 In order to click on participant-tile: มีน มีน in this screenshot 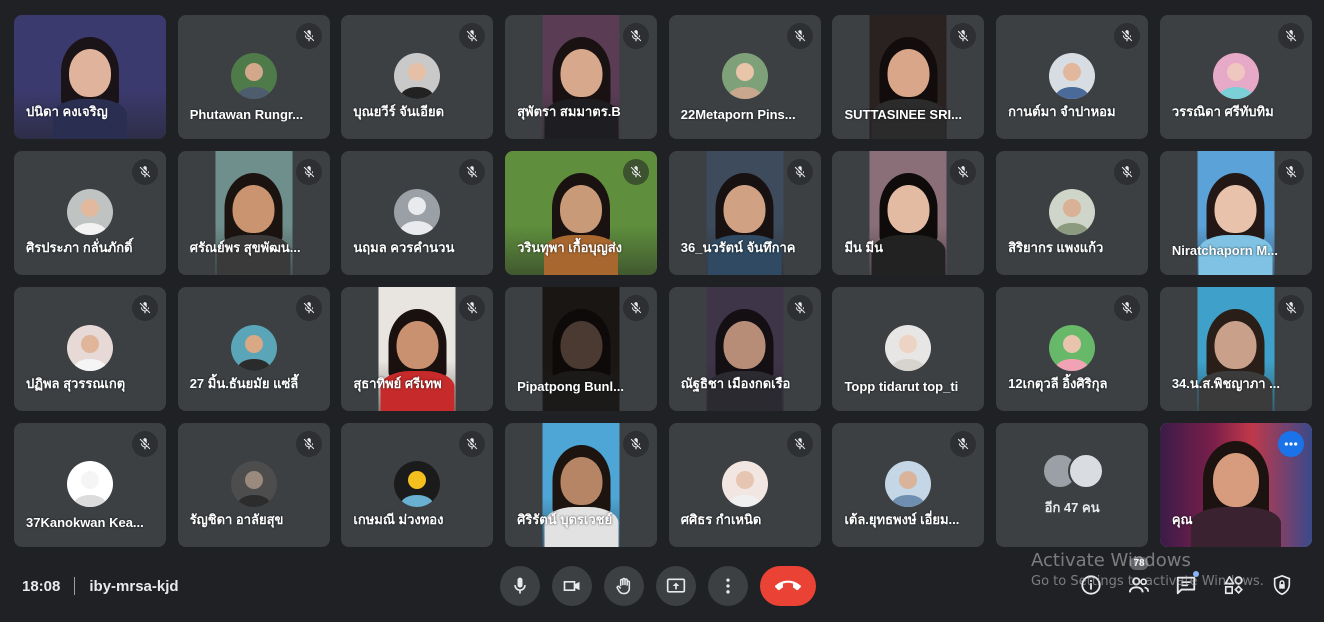, I will do `click(908, 213)`.